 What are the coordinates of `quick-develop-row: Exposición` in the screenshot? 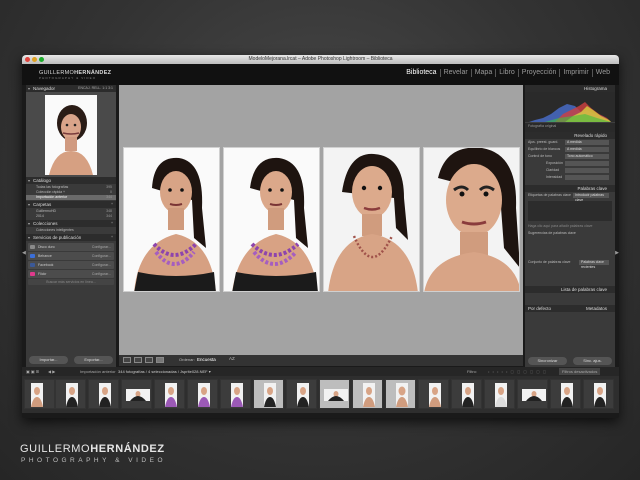 It's located at (570, 163).